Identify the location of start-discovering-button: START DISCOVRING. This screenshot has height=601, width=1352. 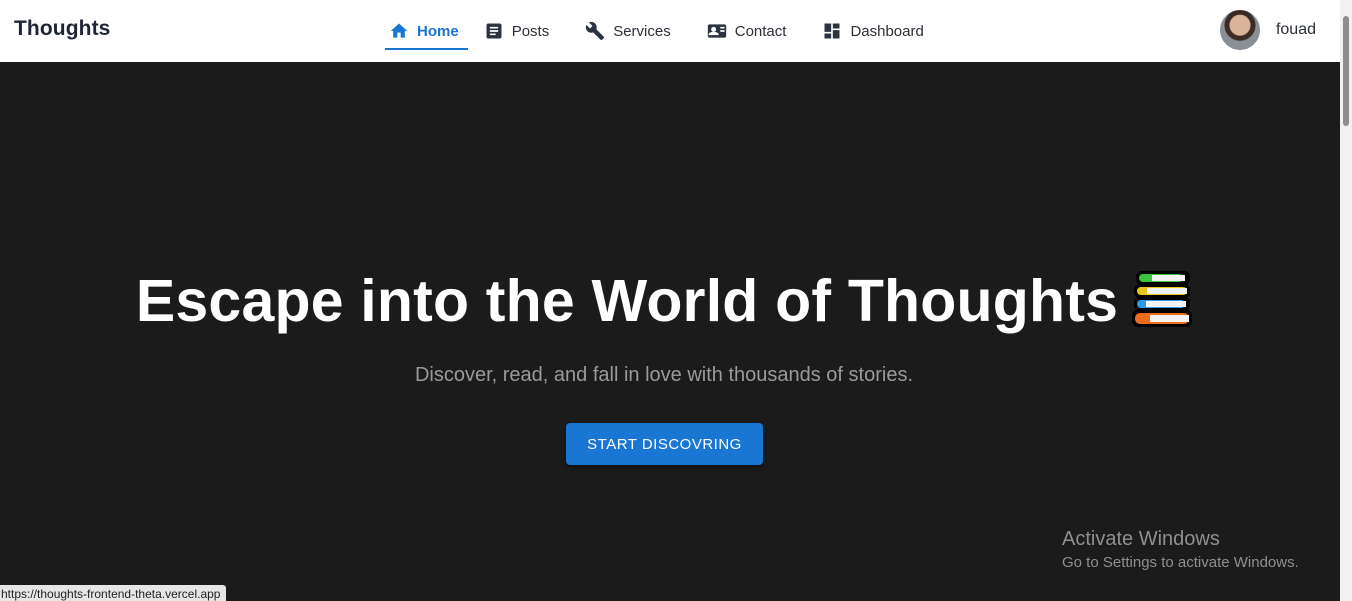
(664, 444).